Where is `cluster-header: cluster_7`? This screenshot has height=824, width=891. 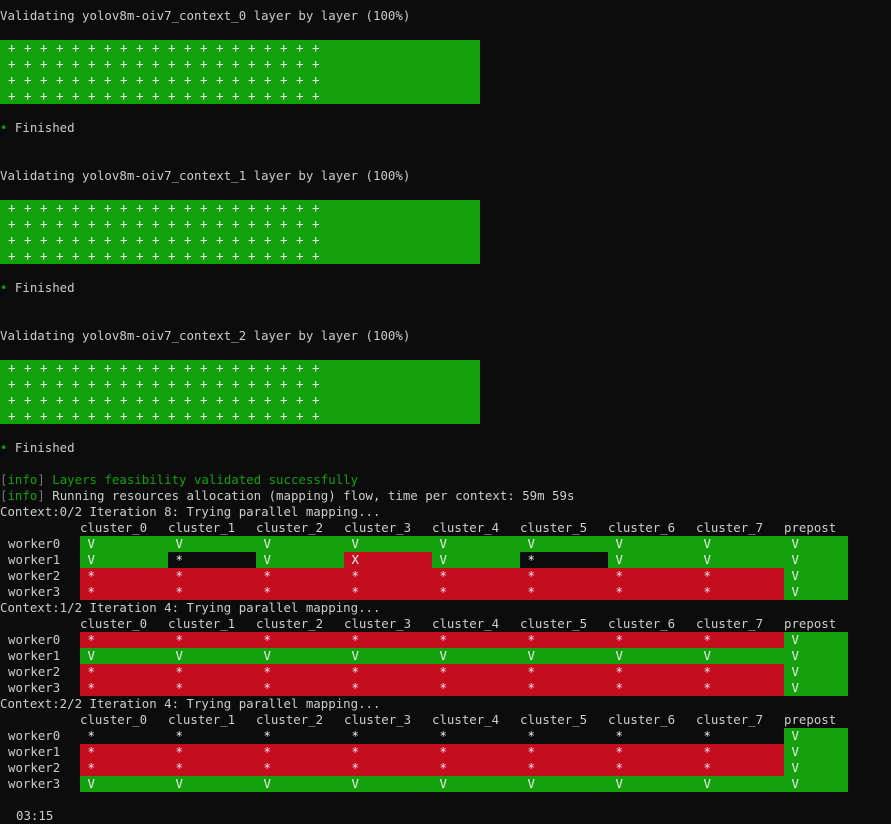 cluster-header: cluster_7 is located at coordinates (730, 623).